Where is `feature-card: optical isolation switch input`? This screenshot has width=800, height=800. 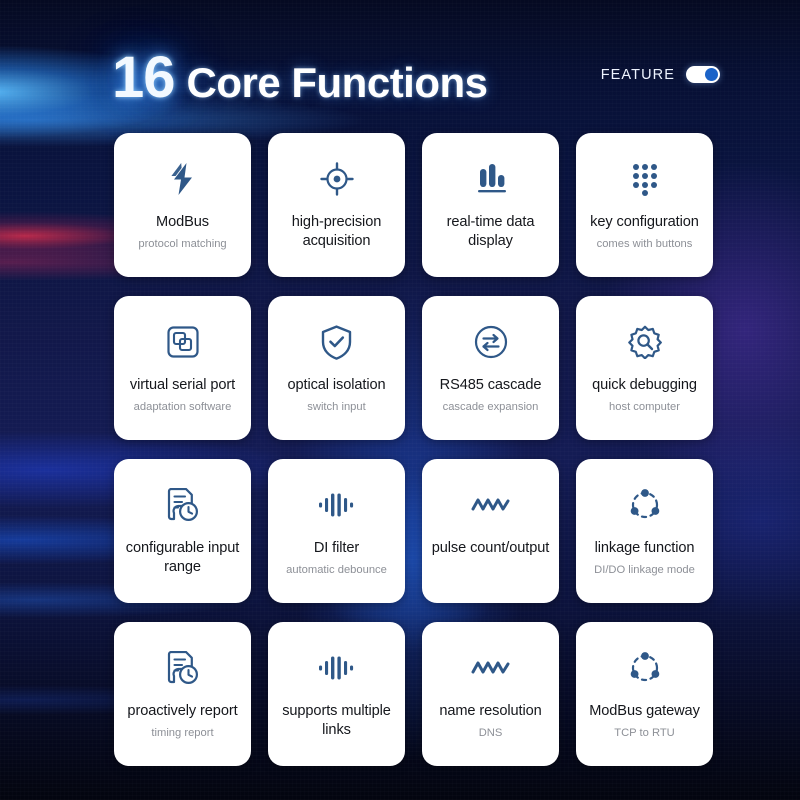
feature-card: optical isolation switch input is located at coordinates (336, 368).